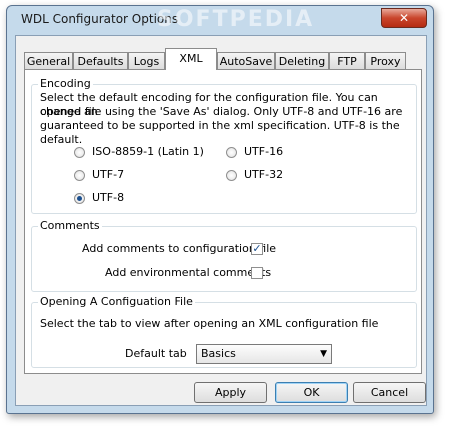 This screenshot has height=432, width=452. What do you see at coordinates (264, 151) in the screenshot?
I see `radio-label: UTF-16` at bounding box center [264, 151].